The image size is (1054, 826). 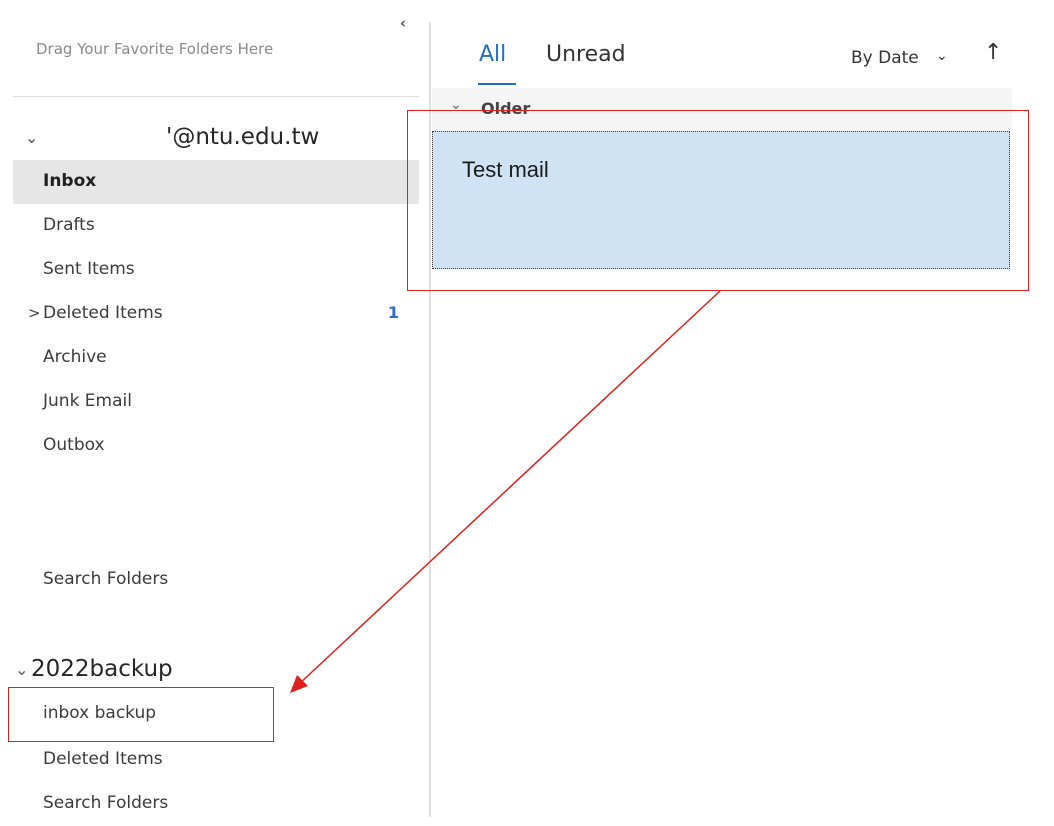 I want to click on backup-store-header: ⌄ 2022backup, so click(x=216, y=670).